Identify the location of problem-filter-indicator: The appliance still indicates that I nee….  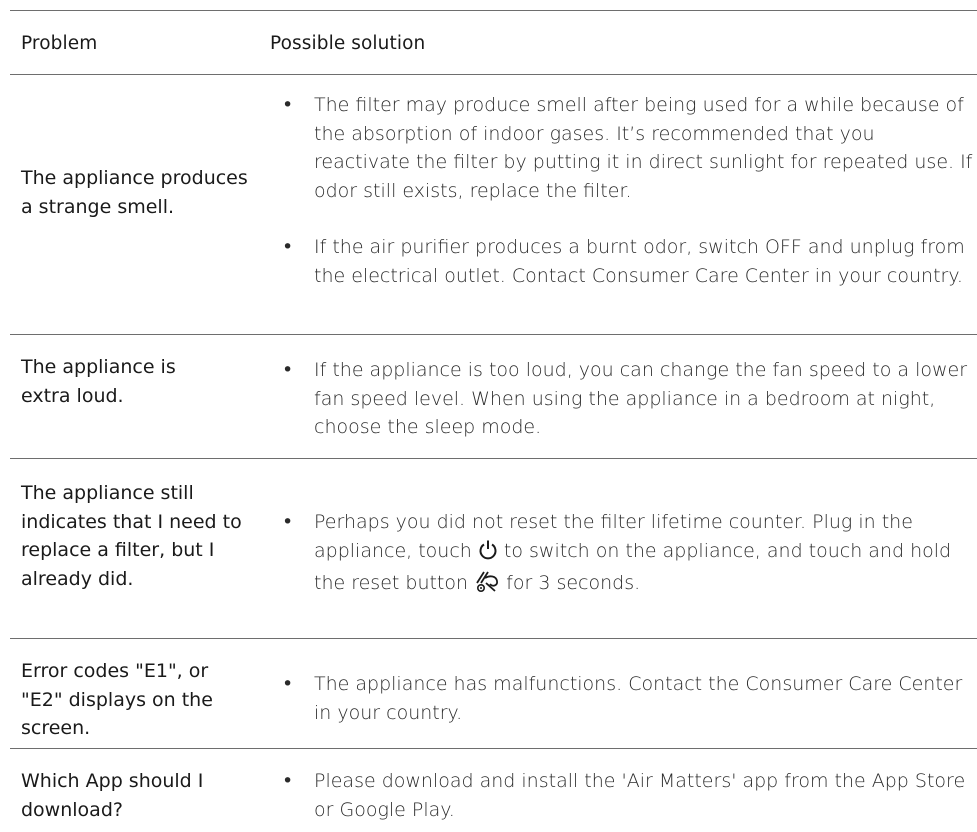
(131, 536).